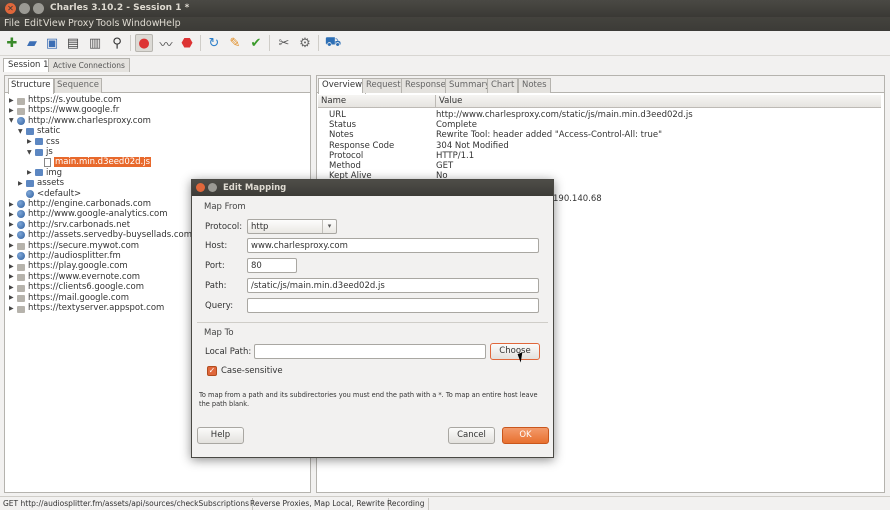 The image size is (890, 510). I want to click on tab-overview: Overview, so click(342, 86).